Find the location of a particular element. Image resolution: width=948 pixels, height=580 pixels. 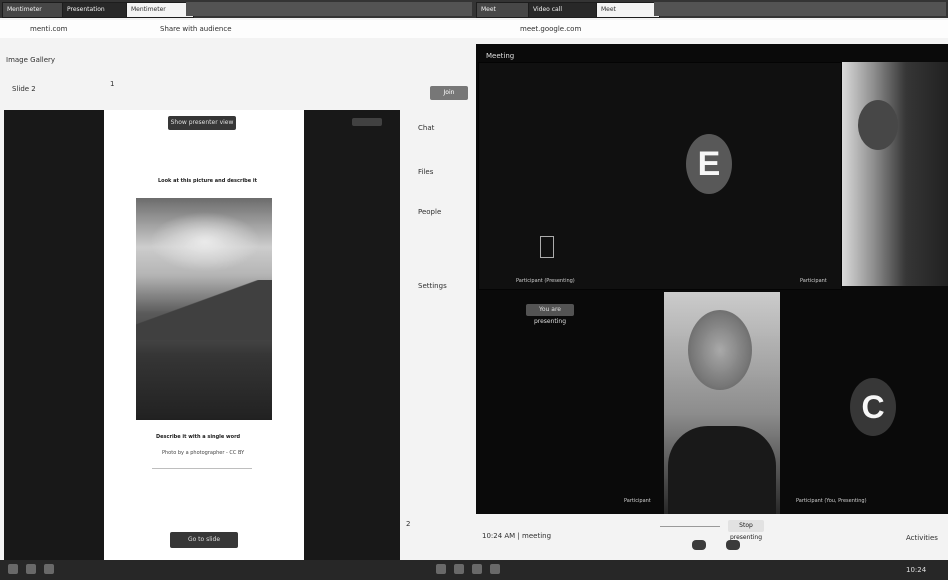

right-panel-item-people: People is located at coordinates (438, 212).